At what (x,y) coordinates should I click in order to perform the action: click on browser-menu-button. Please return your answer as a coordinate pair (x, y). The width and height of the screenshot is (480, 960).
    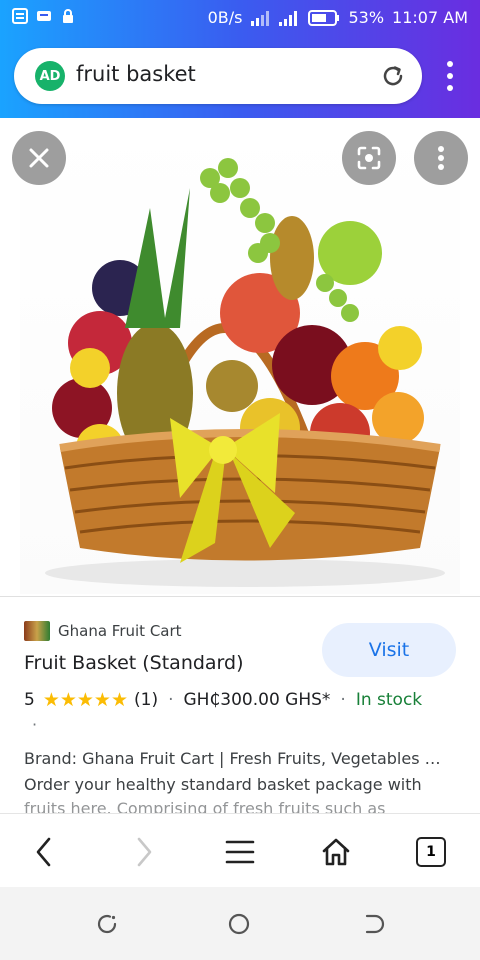
    Looking at the image, I should click on (450, 76).